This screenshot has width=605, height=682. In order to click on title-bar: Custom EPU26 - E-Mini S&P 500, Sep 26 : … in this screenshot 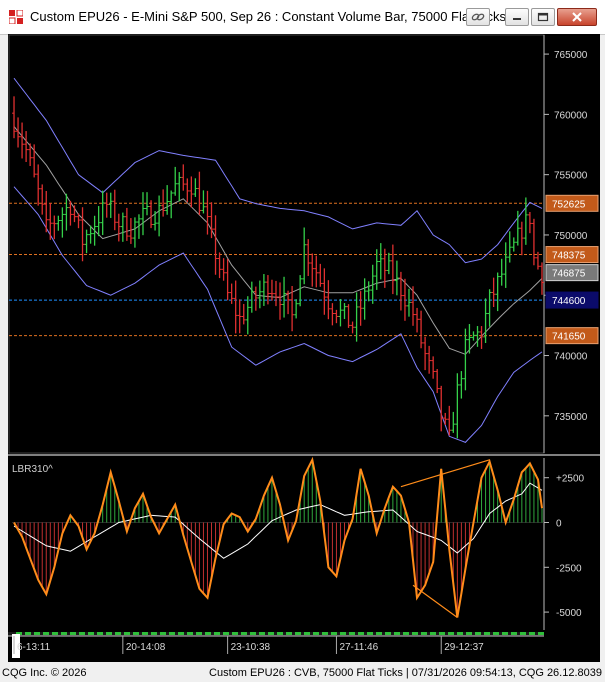, I will do `click(302, 17)`.